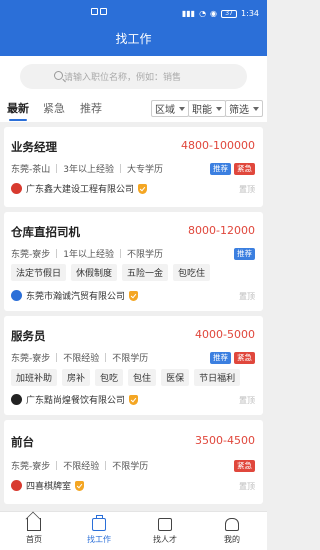 The image size is (320, 550). What do you see at coordinates (28, 336) in the screenshot?
I see `job-title: 服务员` at bounding box center [28, 336].